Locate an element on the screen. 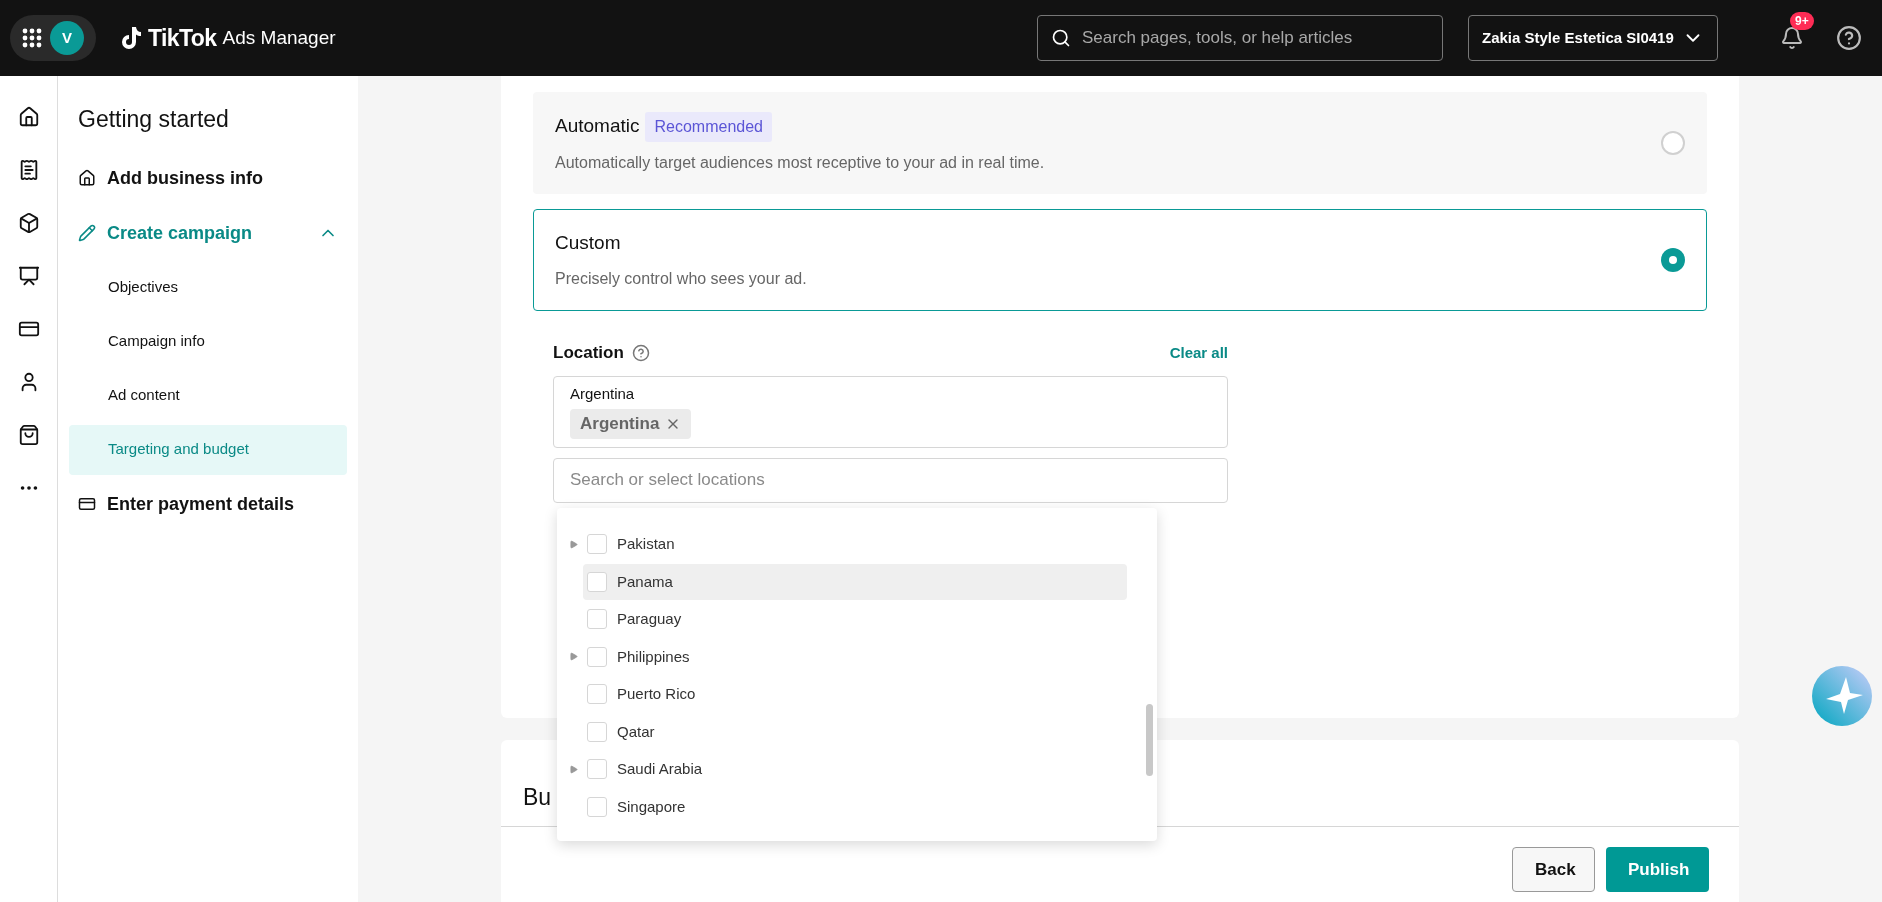  location-option: Philippines is located at coordinates (853, 657).